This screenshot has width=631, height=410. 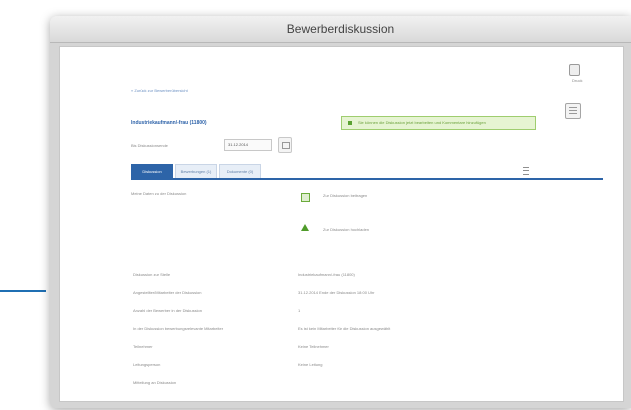 What do you see at coordinates (305, 227) in the screenshot?
I see `upload-icon` at bounding box center [305, 227].